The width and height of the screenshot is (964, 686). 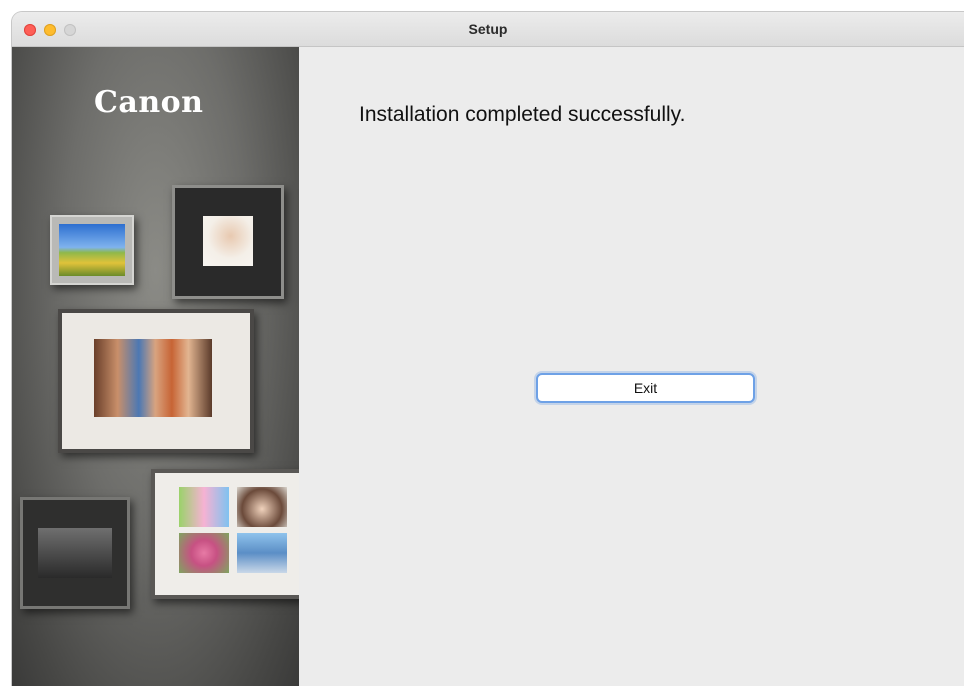 What do you see at coordinates (262, 507) in the screenshot?
I see `collage-photo-woman` at bounding box center [262, 507].